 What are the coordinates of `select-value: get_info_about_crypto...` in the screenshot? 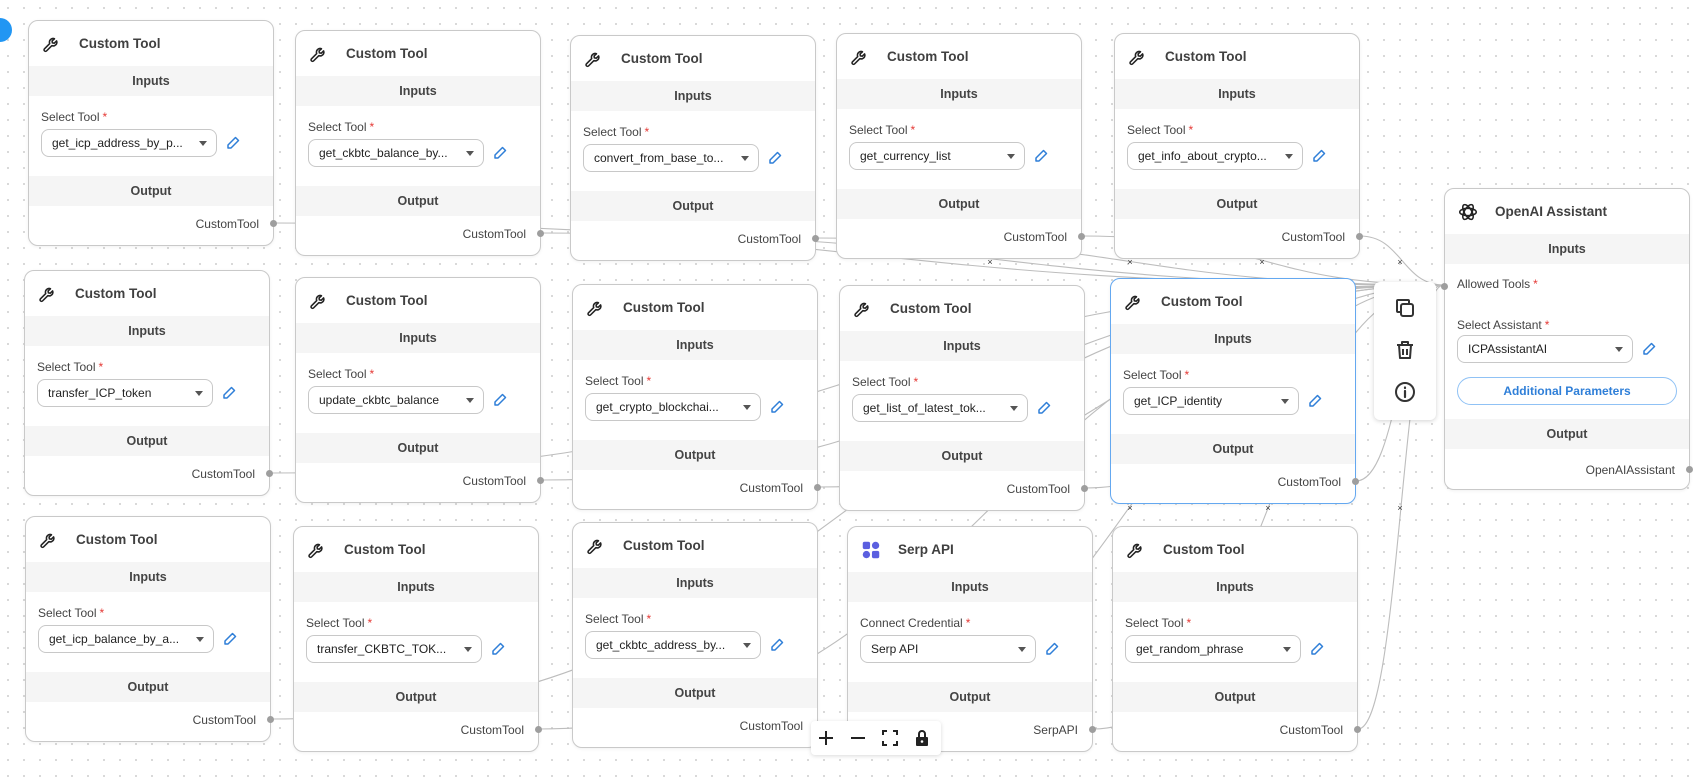 It's located at (1202, 156).